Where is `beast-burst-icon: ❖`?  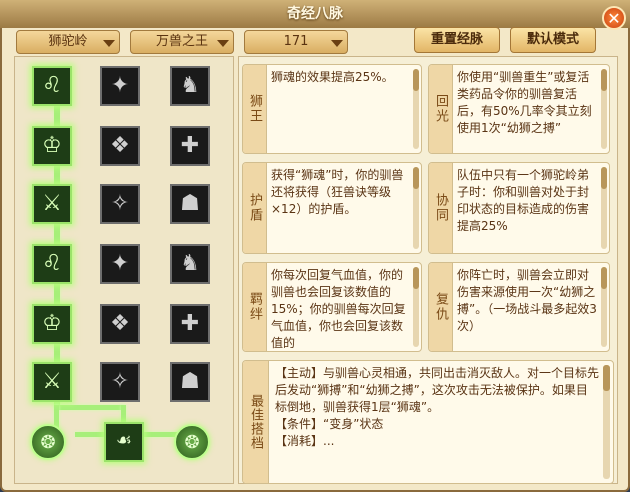 beast-burst-icon: ❖ is located at coordinates (120, 145).